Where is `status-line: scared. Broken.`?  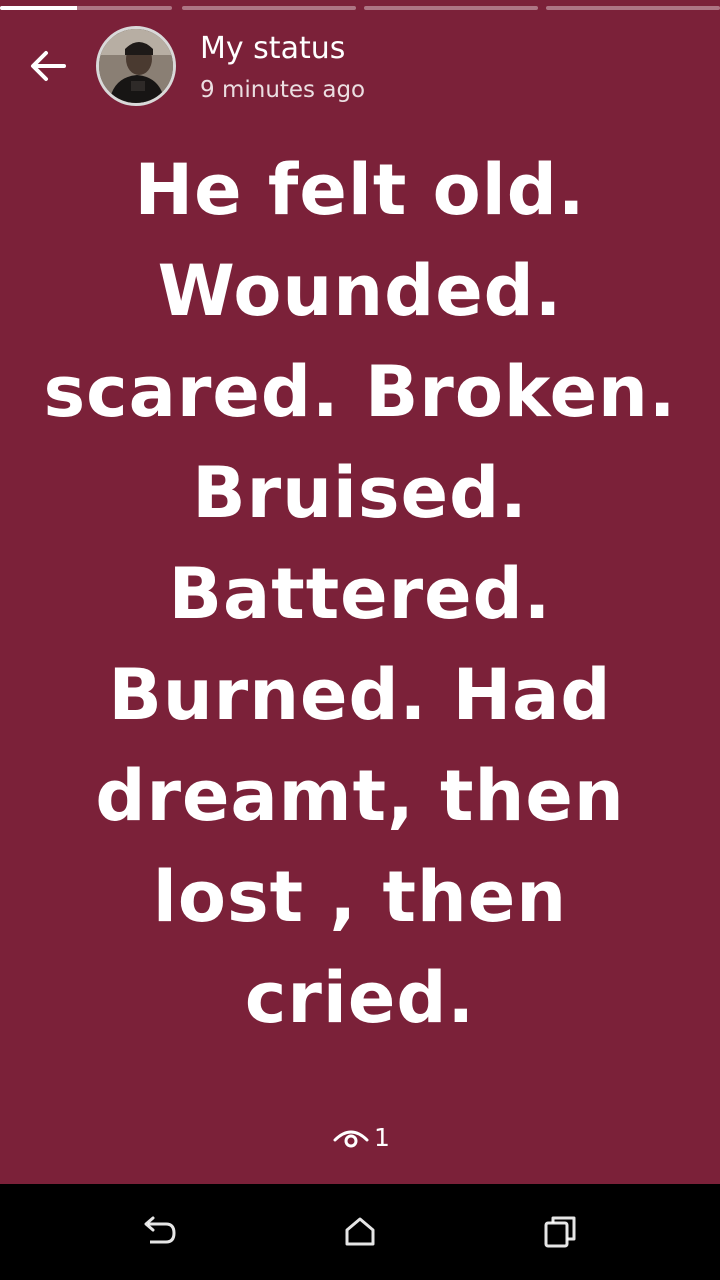
status-line: scared. Broken. is located at coordinates (360, 392).